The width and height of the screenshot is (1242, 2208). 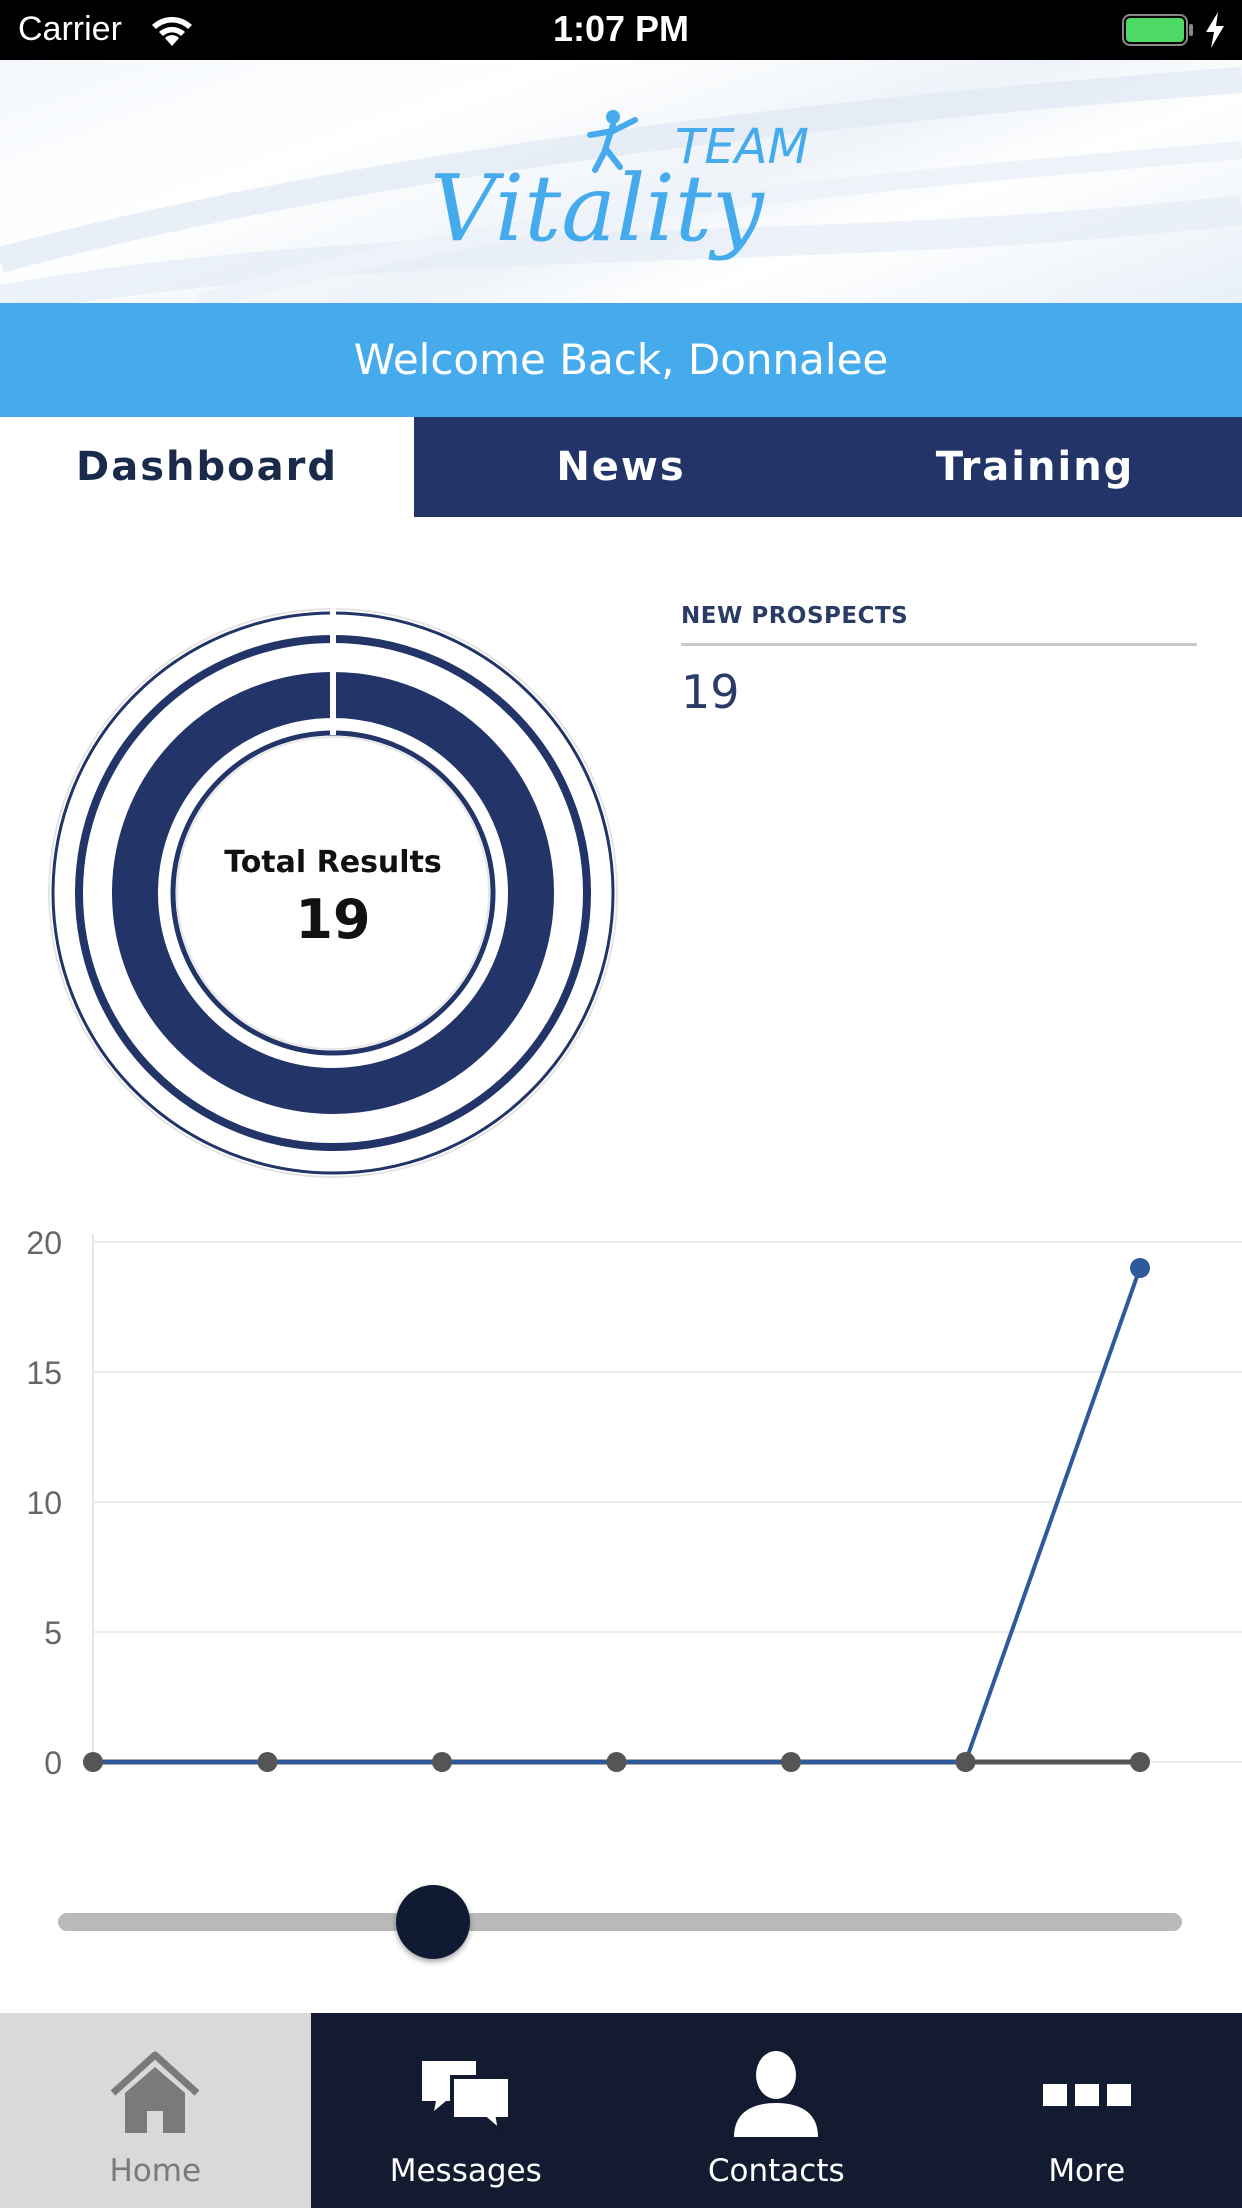 What do you see at coordinates (53, 1762) in the screenshot?
I see `y-tick-label: 0` at bounding box center [53, 1762].